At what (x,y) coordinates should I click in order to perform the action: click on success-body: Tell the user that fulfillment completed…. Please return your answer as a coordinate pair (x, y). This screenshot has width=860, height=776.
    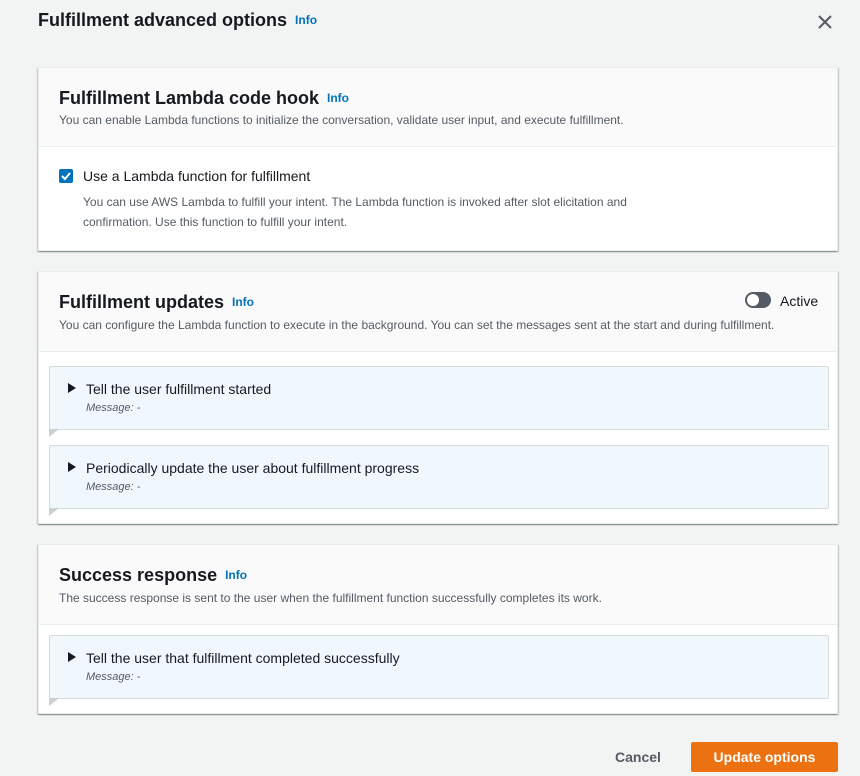
    Looking at the image, I should click on (438, 669).